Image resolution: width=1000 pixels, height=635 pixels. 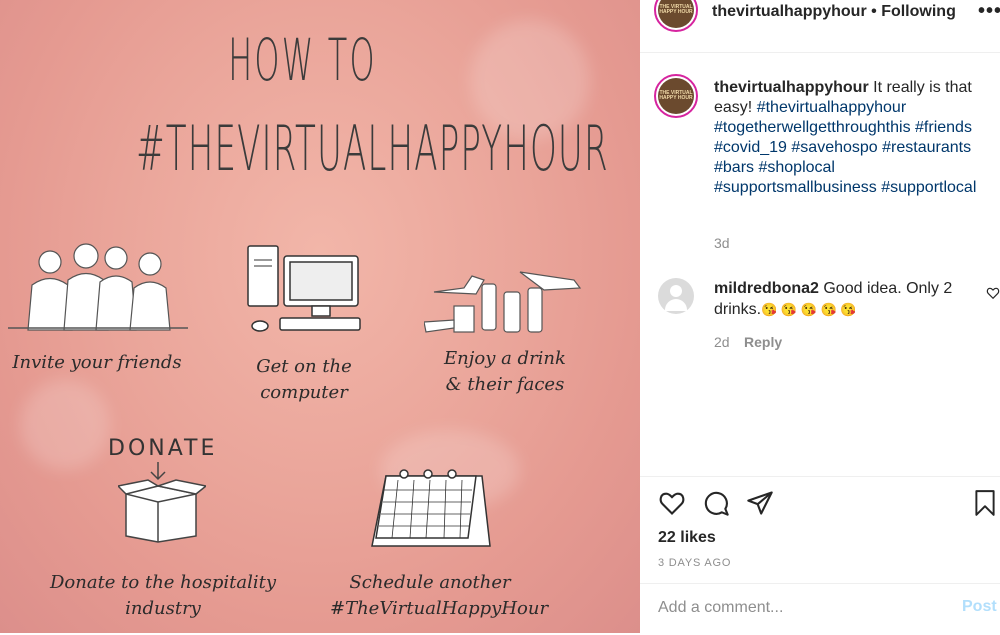 I want to click on computer-illustration, so click(x=304, y=288).